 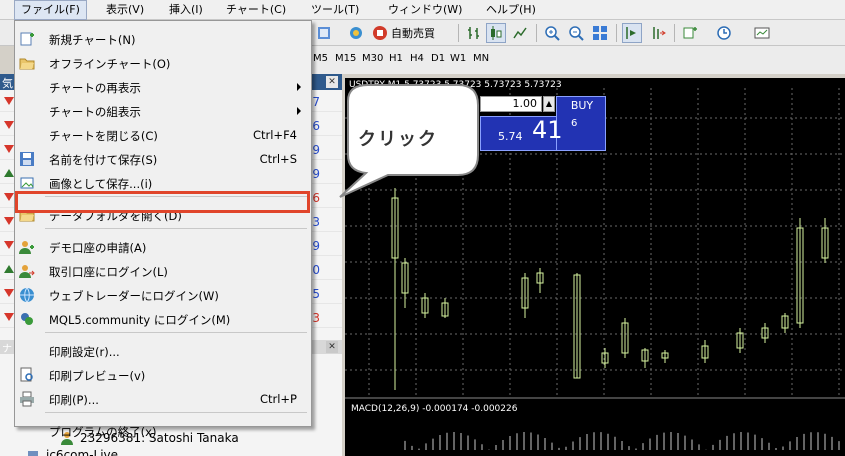 I want to click on menu-item-label: チャートの組表示, so click(x=95, y=112).